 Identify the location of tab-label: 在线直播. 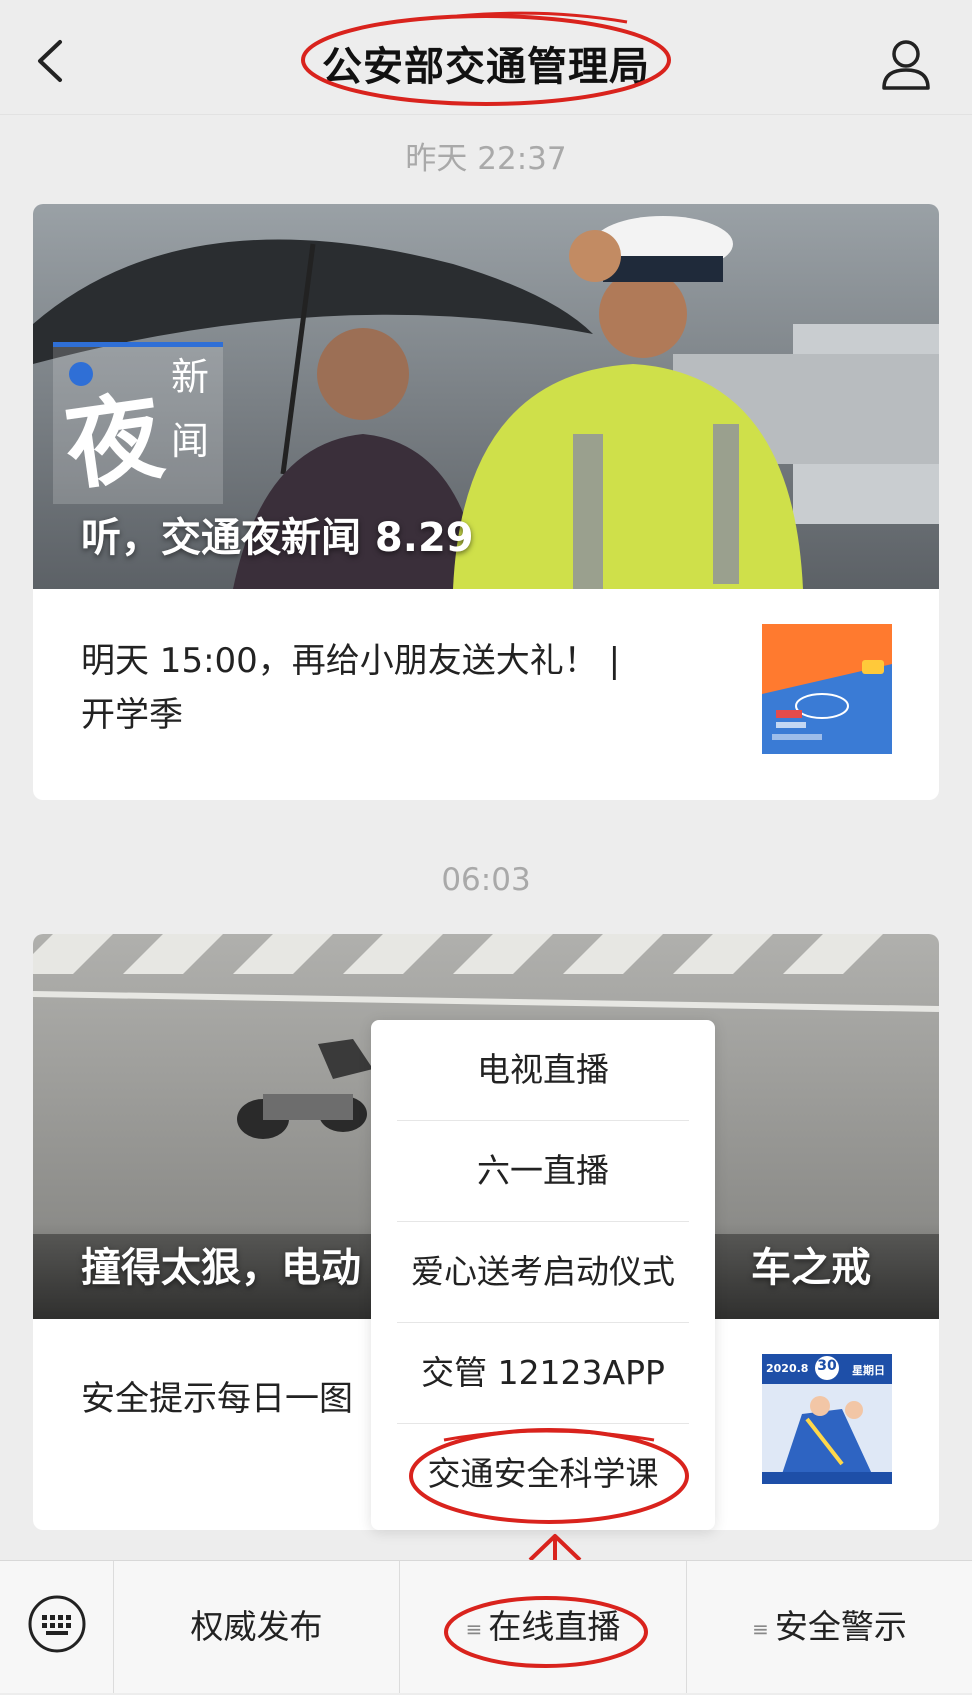
(554, 1626).